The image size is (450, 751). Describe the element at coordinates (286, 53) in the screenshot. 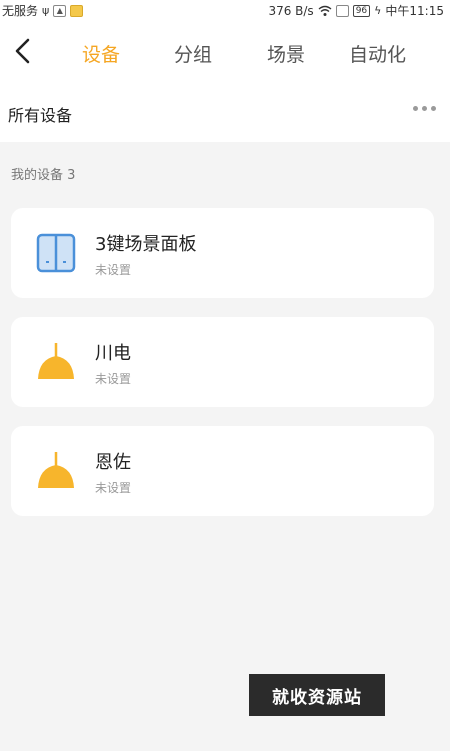

I see `tab-scenes: 场景` at that location.